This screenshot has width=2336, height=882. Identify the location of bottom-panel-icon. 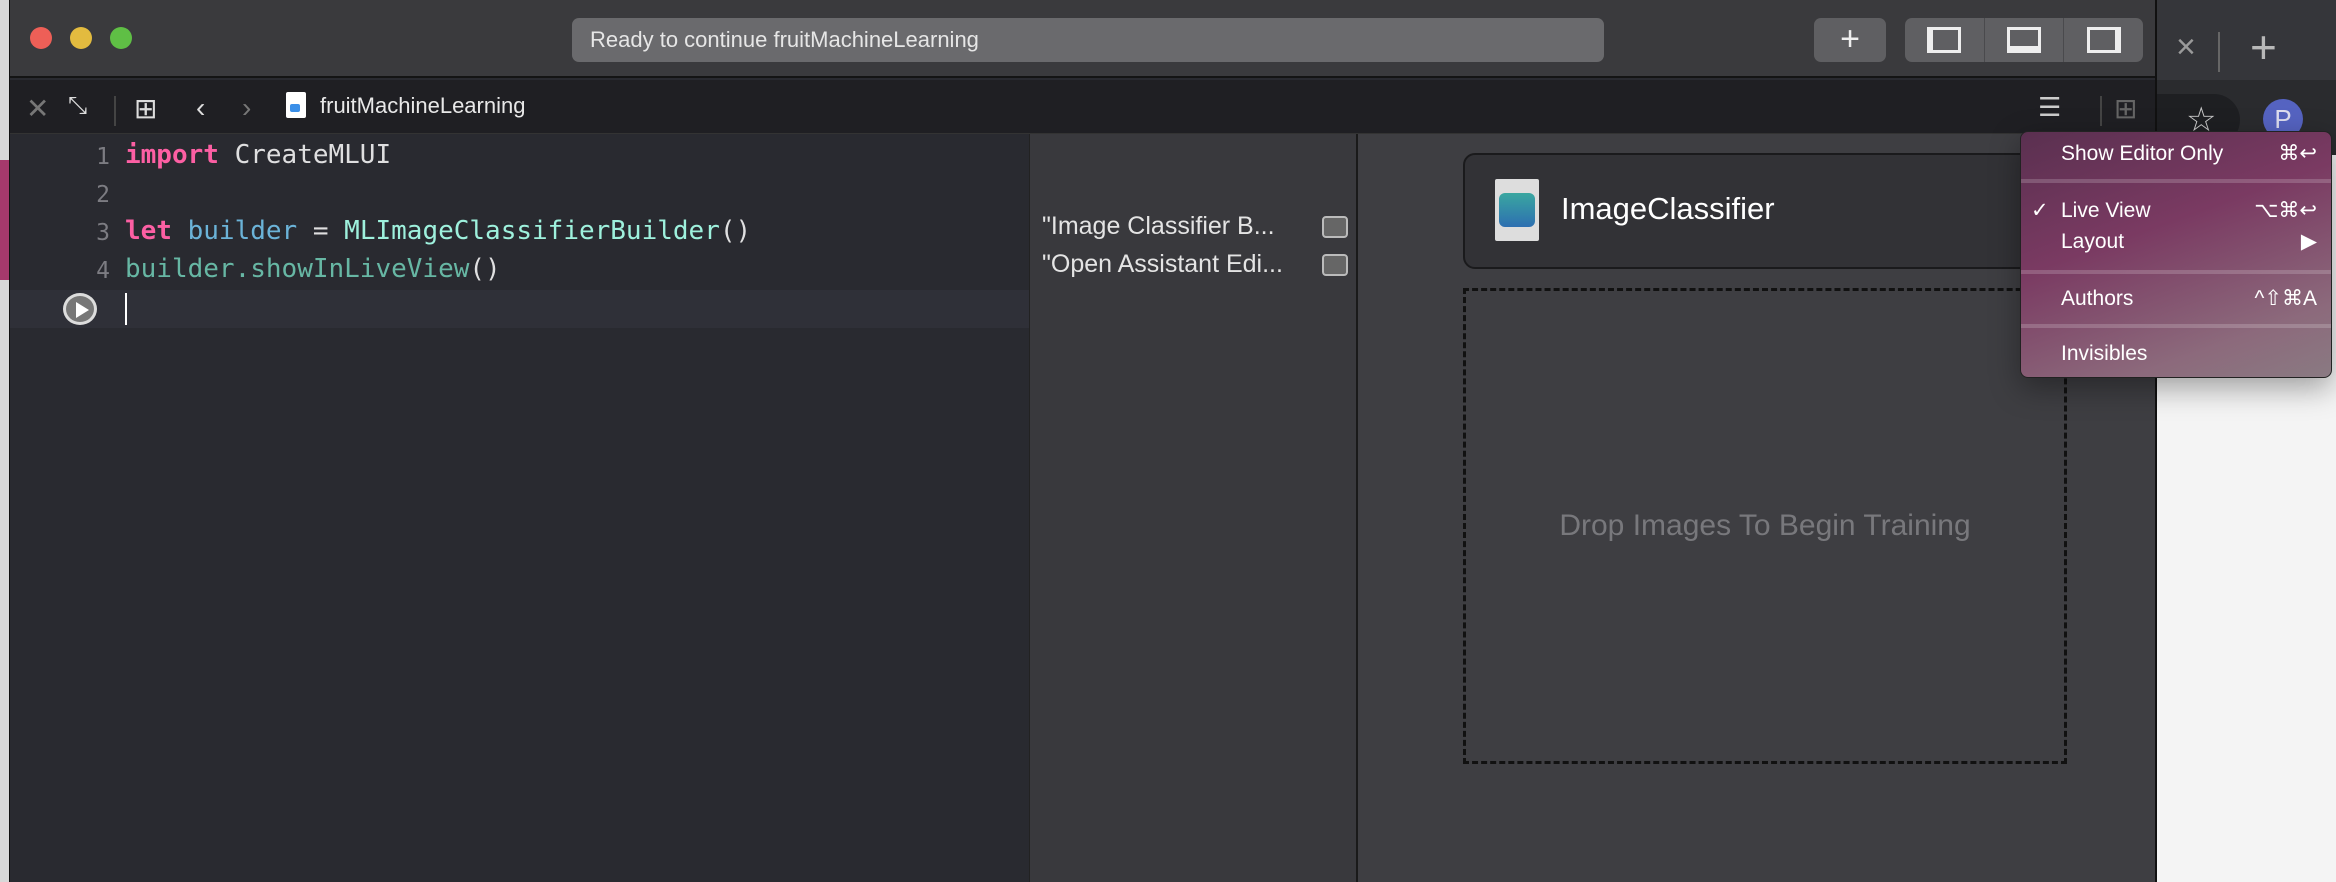
(2024, 40).